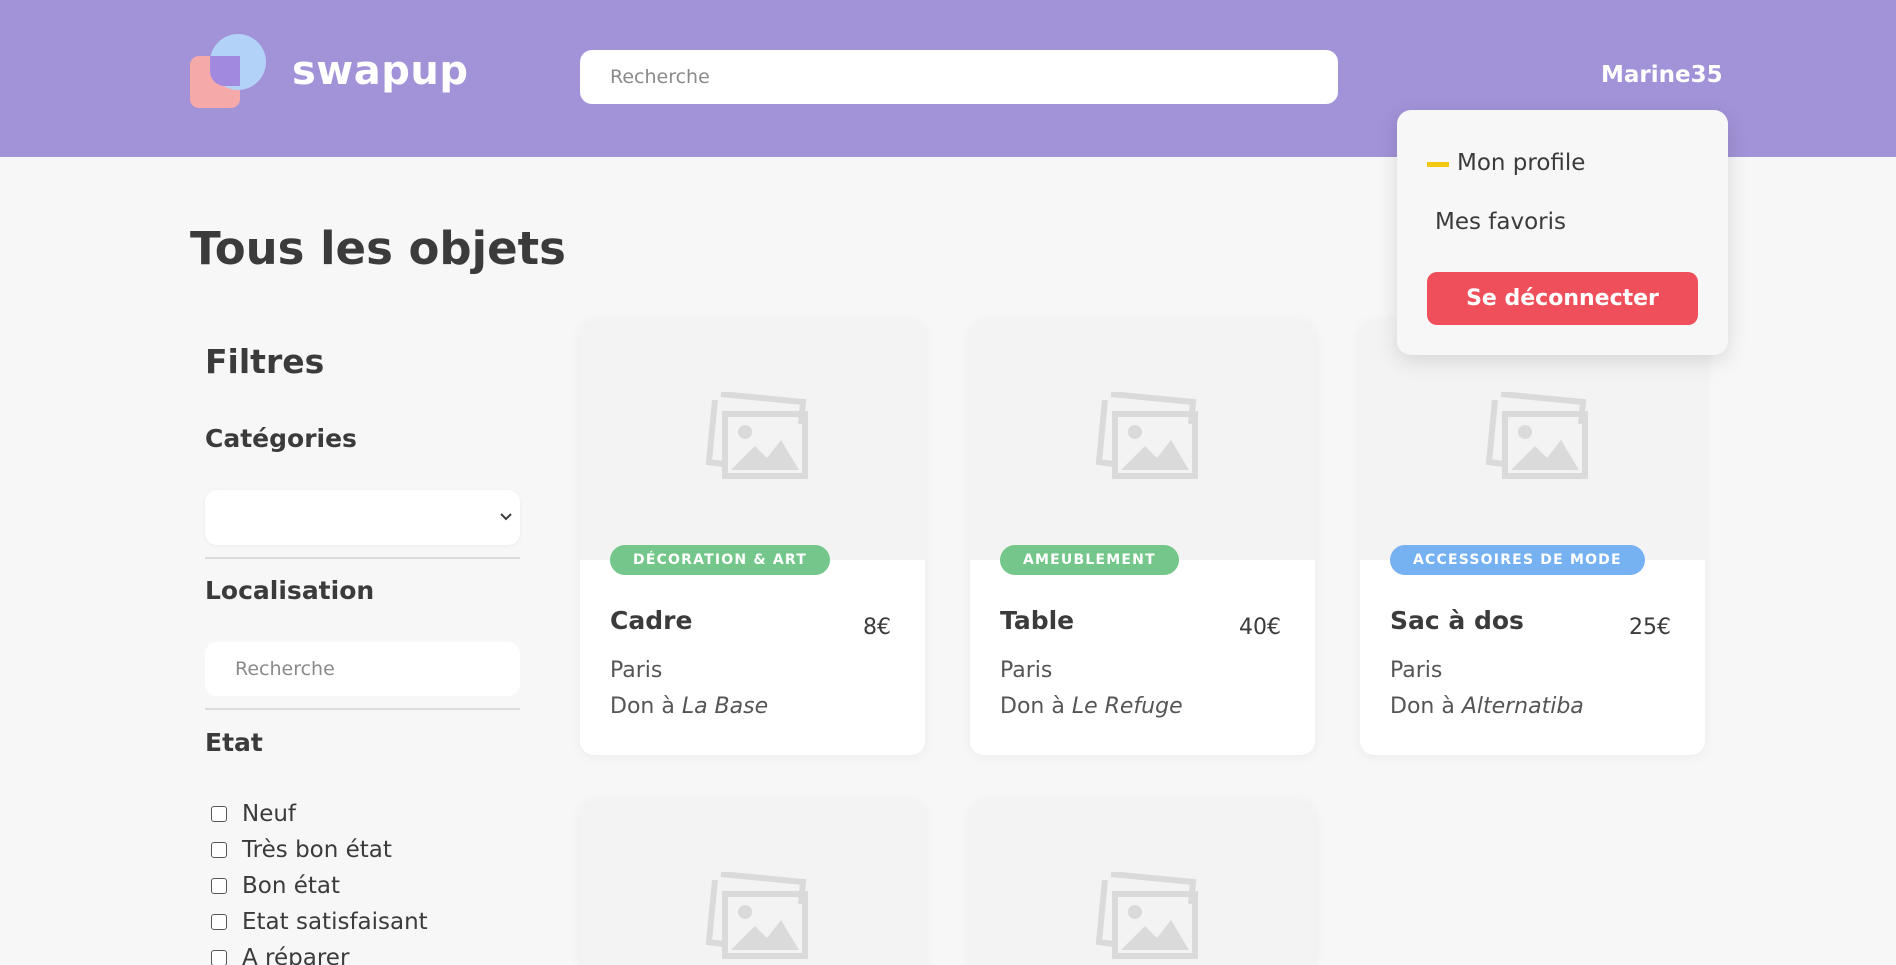  I want to click on state-option: Etat satisfaisant, so click(319, 922).